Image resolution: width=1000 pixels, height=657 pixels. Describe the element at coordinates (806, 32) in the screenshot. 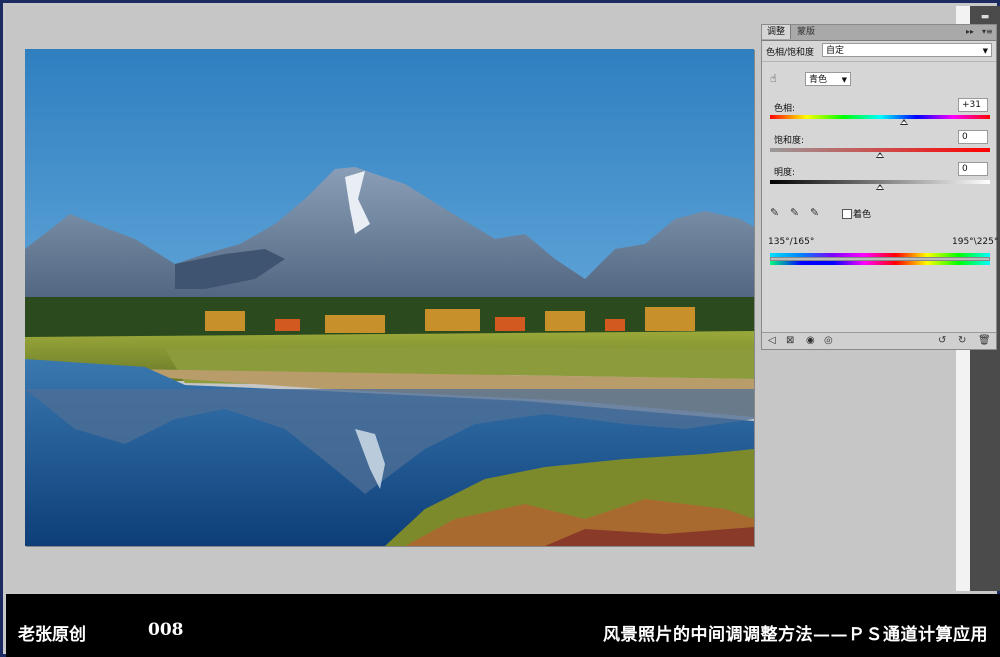

I see `tab-masks: 蒙版` at that location.